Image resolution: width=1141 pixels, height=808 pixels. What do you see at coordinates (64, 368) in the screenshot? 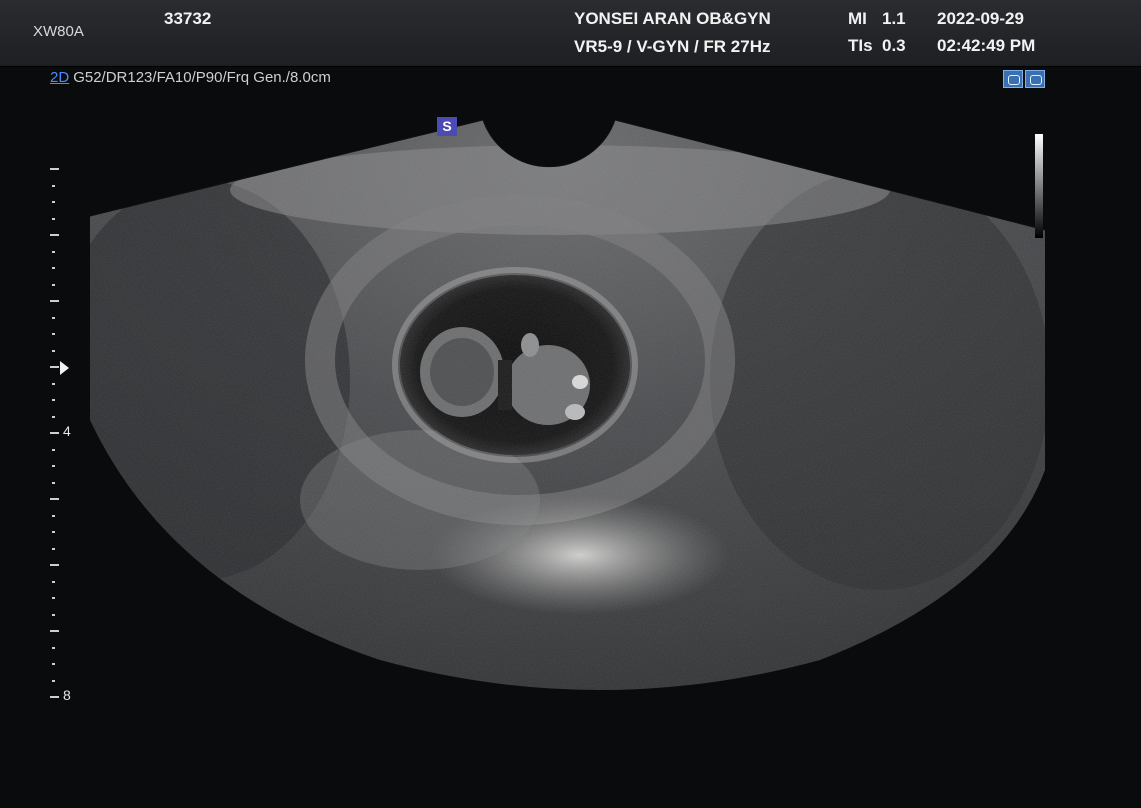
I see `focus-marker-icon` at bounding box center [64, 368].